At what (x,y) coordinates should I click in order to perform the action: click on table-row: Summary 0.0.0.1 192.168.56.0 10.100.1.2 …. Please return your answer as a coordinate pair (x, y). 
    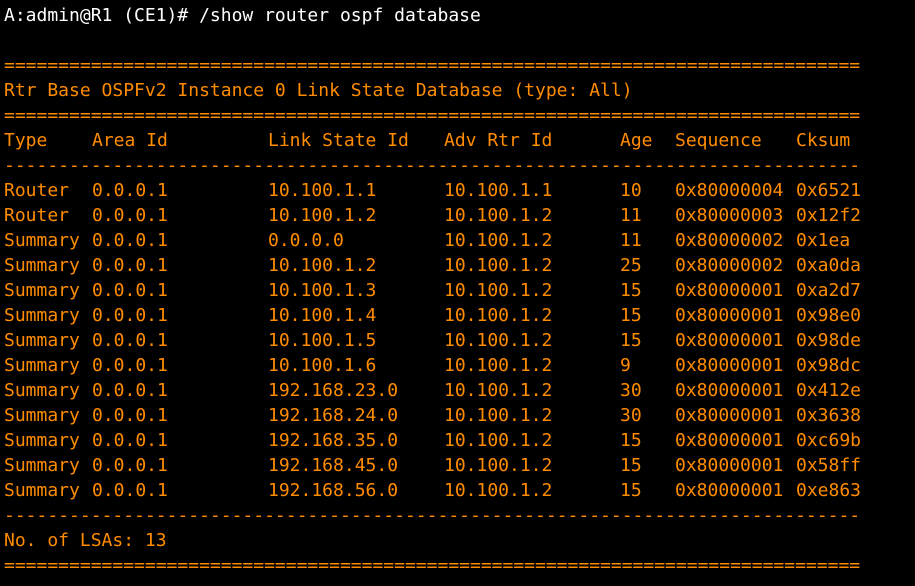
    Looking at the image, I should click on (459, 490).